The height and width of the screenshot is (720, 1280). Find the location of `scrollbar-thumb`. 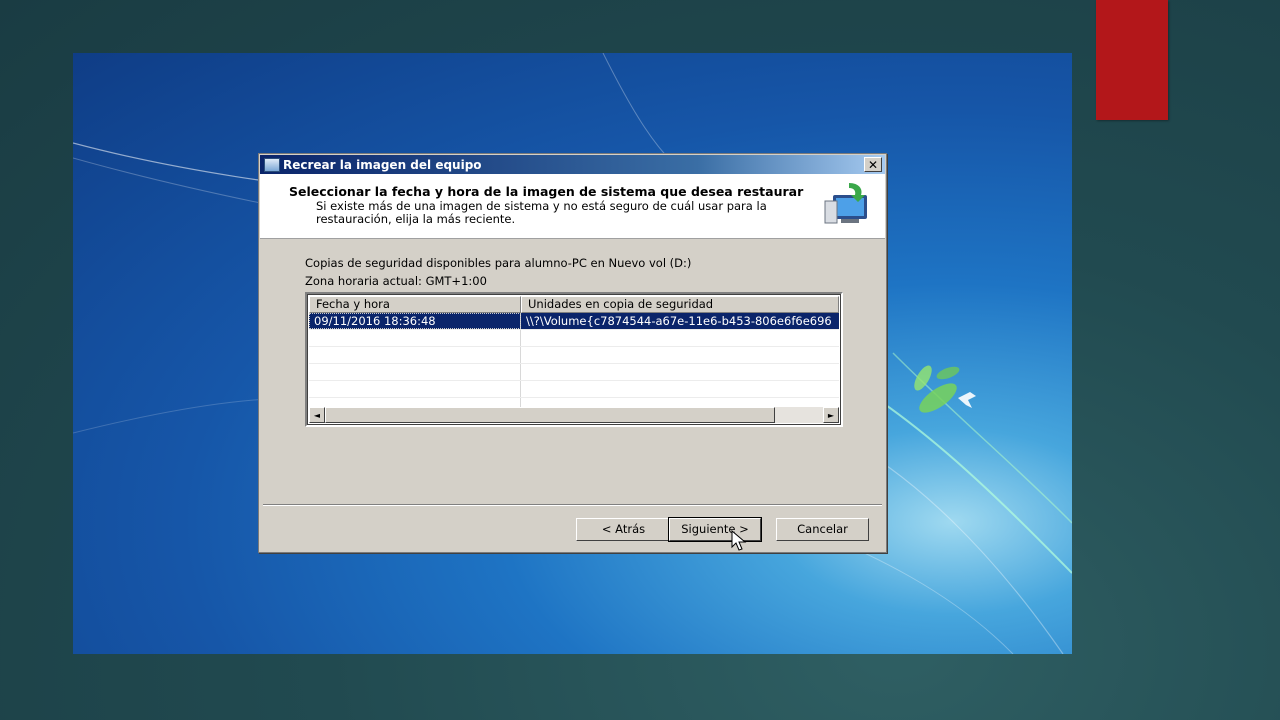

scrollbar-thumb is located at coordinates (550, 415).